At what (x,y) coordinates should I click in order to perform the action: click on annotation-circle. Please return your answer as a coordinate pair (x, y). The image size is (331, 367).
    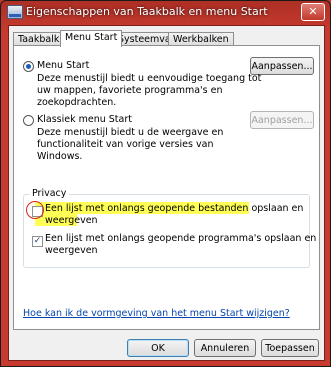
    Looking at the image, I should click on (35, 210).